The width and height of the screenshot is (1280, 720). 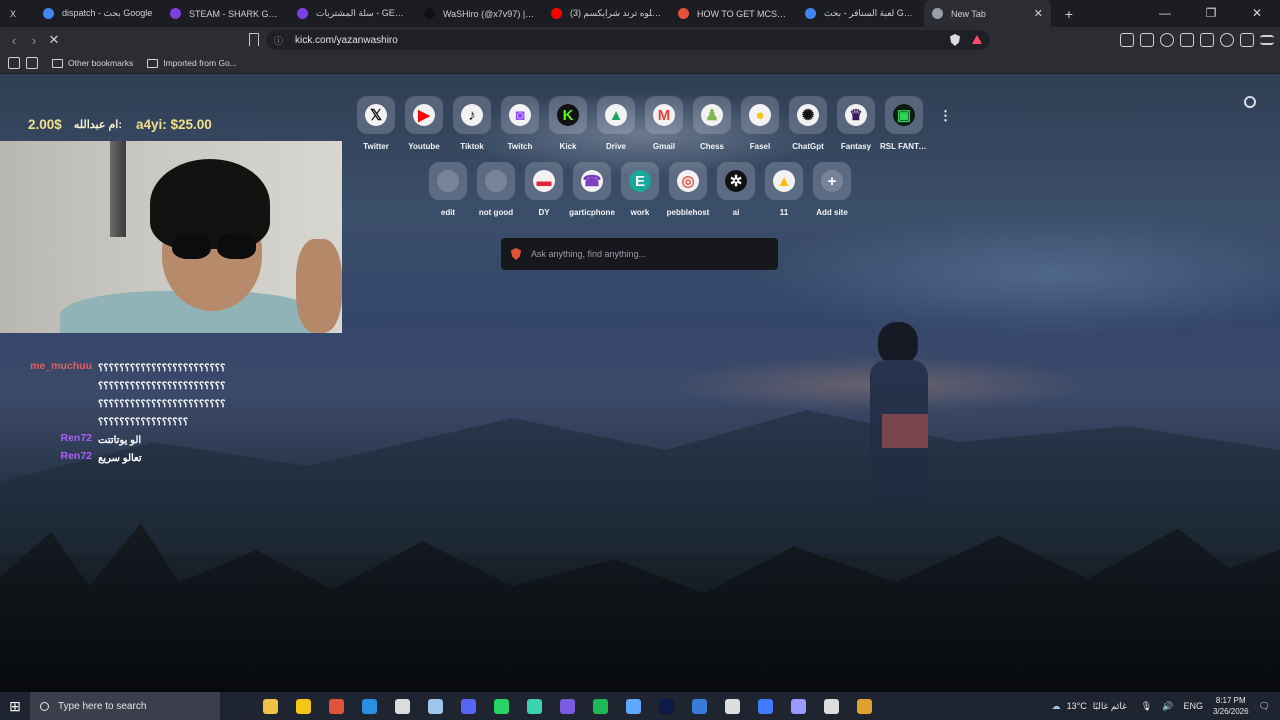 What do you see at coordinates (945, 116) in the screenshot?
I see `top-sites-menu-icon: ⋮` at bounding box center [945, 116].